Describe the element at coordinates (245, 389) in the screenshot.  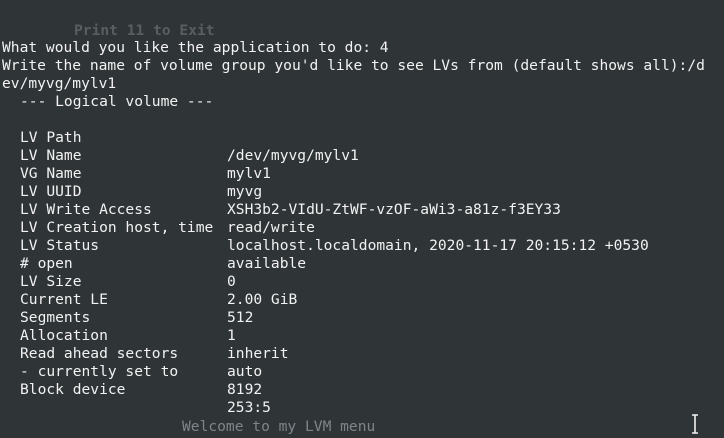
I see `lv-field-value: 8192` at that location.